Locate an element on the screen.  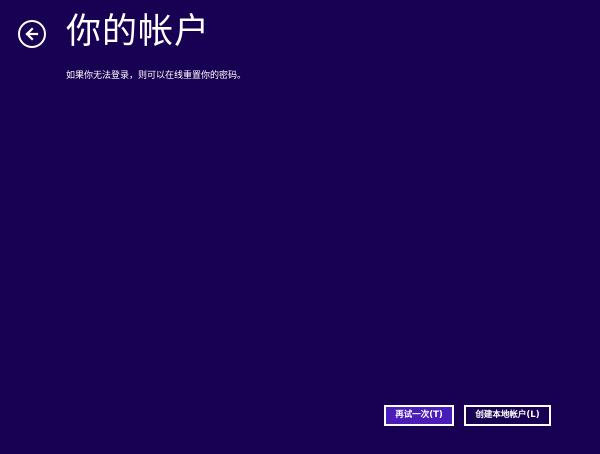
description-text: 如果你无法登录，则可以在线重置你的密码。 is located at coordinates (156, 76).